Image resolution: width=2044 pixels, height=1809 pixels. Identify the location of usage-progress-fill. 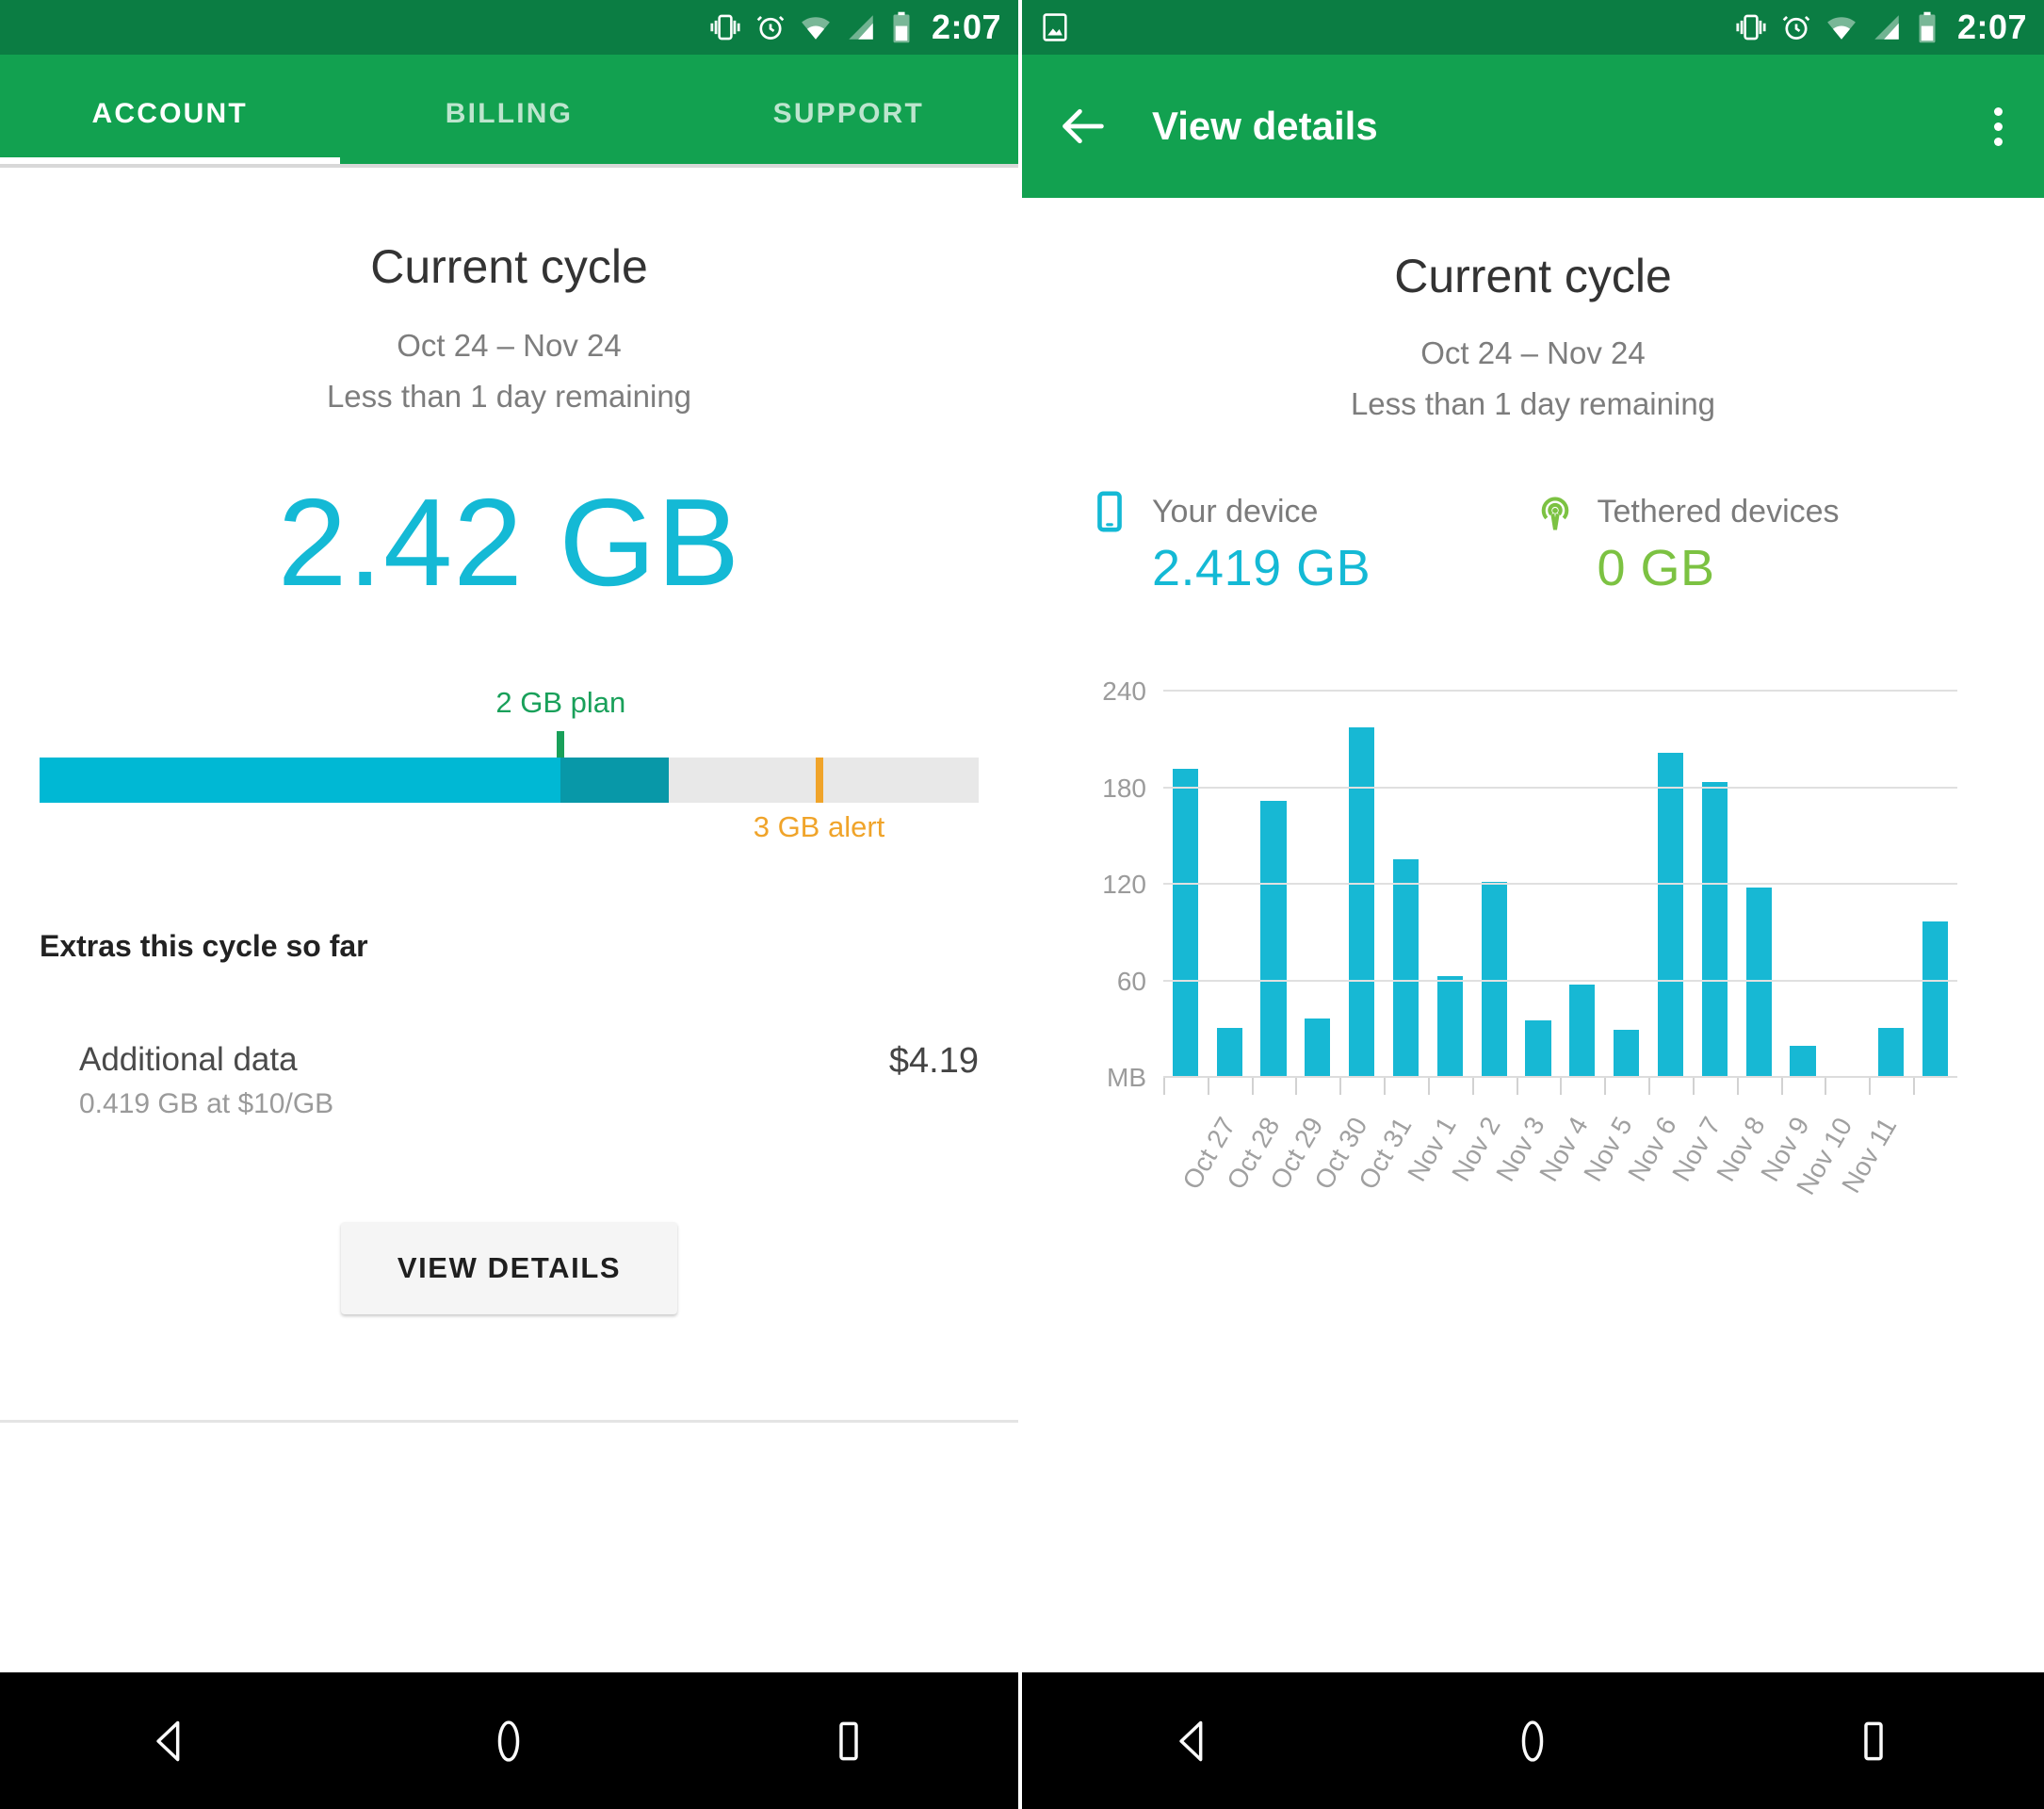
(300, 780).